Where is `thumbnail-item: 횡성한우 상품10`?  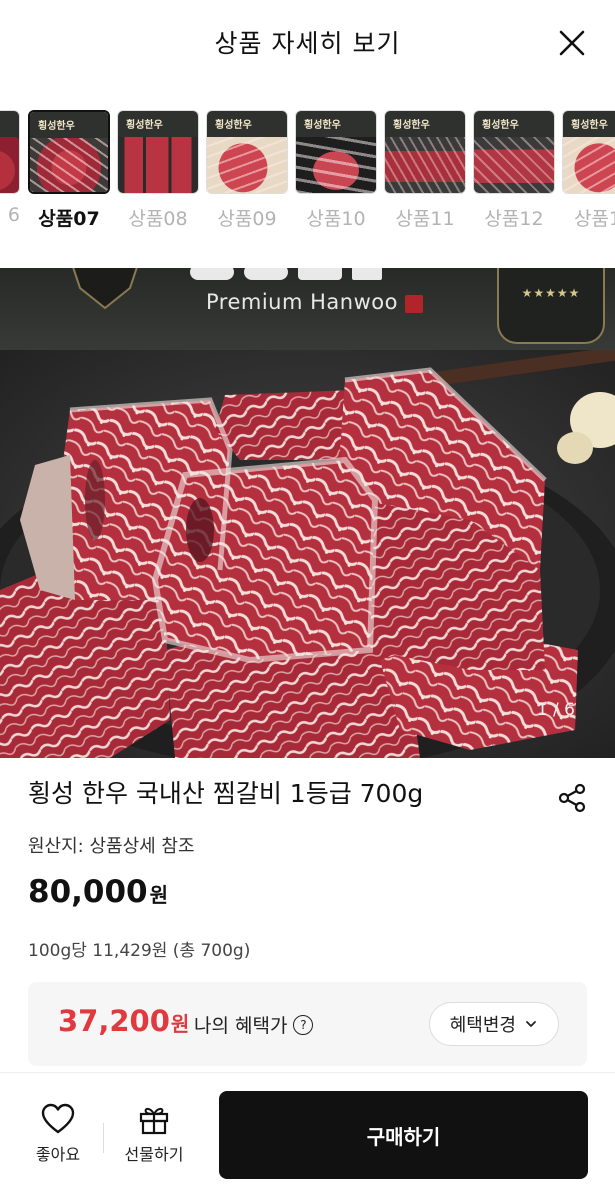 thumbnail-item: 횡성한우 상품10 is located at coordinates (336, 170).